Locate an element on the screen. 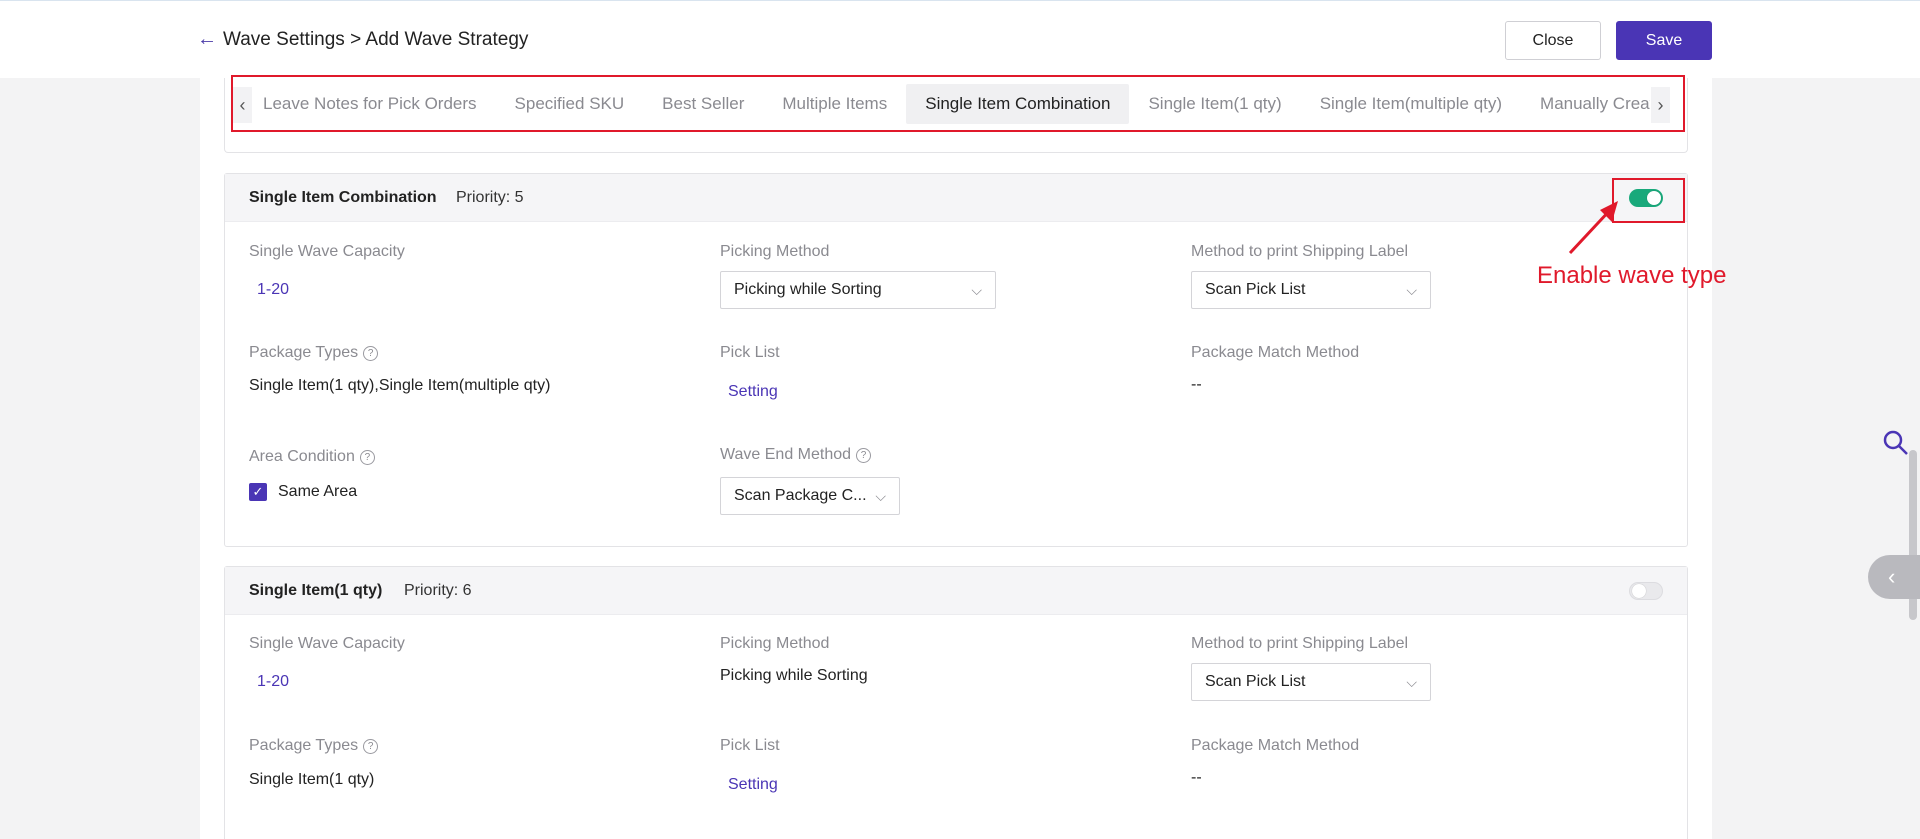 This screenshot has height=839, width=1920. annotation-label: Enable wave type is located at coordinates (1632, 275).